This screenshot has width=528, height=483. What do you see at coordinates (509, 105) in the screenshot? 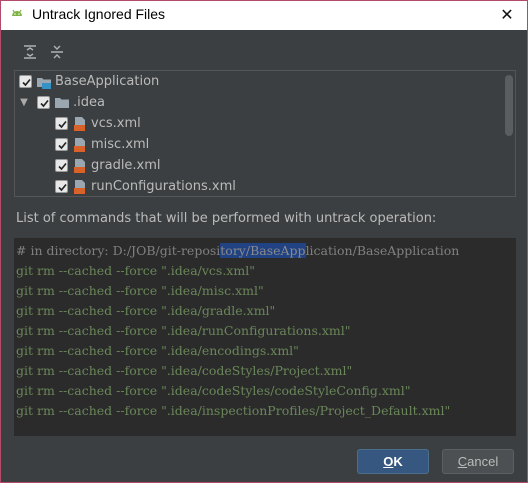
I see `scrollbar-thumb` at bounding box center [509, 105].